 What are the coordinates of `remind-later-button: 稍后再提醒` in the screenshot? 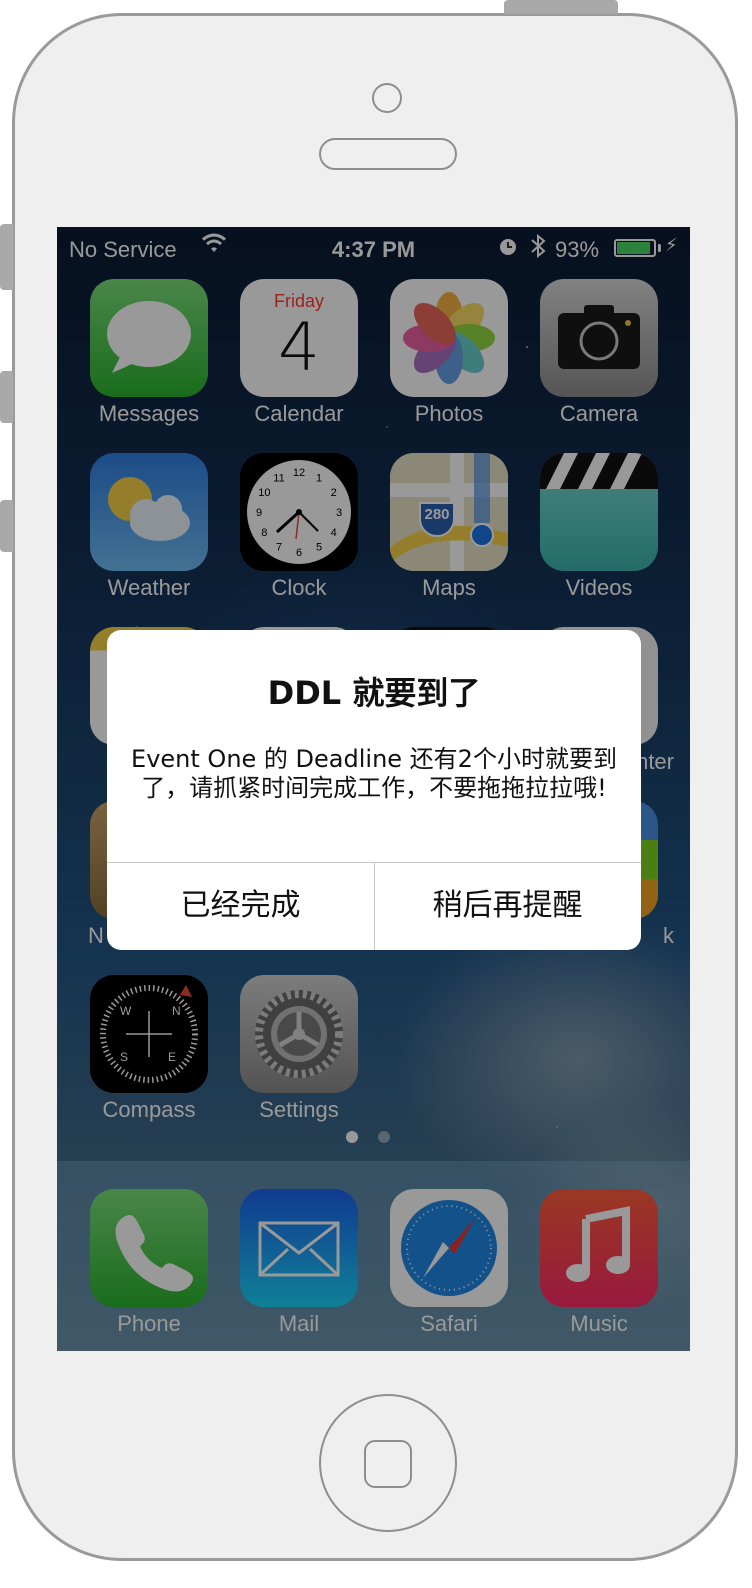 It's located at (507, 906).